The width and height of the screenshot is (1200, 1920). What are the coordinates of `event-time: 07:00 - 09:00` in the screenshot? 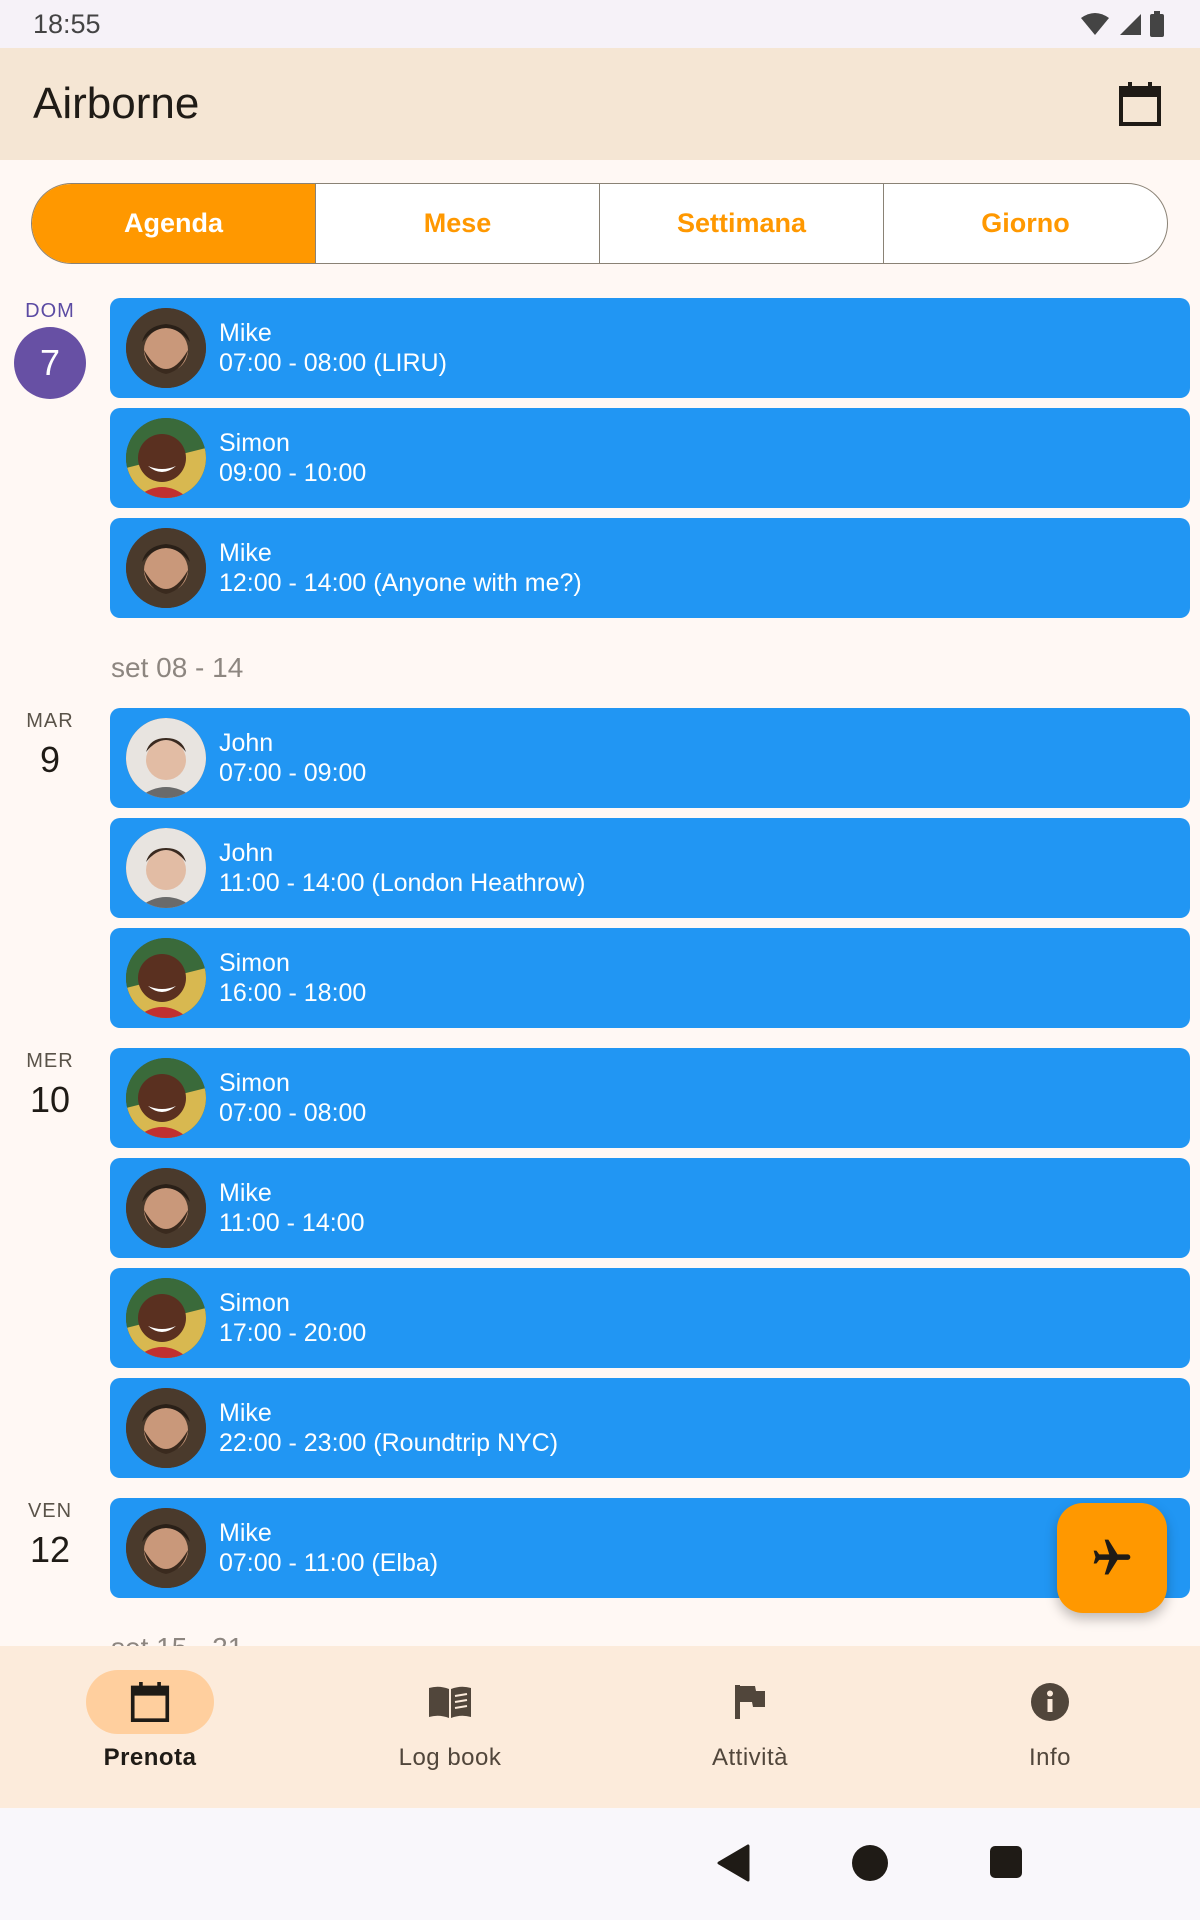 It's located at (293, 773).